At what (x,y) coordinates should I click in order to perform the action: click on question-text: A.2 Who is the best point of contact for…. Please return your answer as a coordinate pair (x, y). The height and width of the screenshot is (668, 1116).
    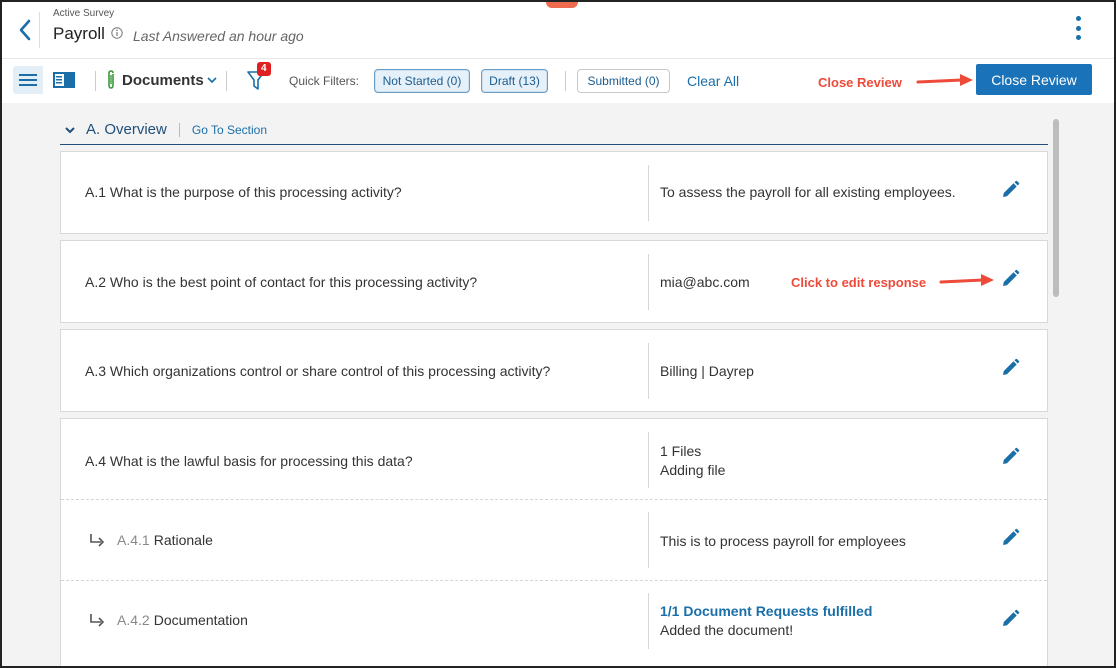
    Looking at the image, I should click on (281, 282).